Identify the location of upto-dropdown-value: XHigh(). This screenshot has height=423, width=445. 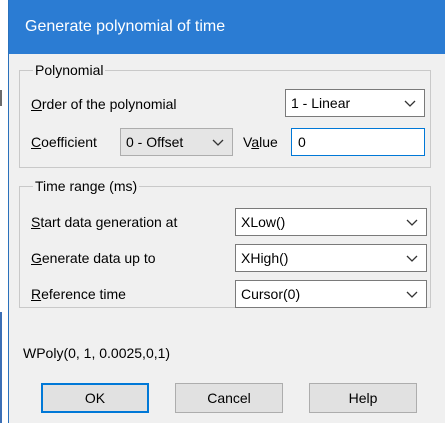
(265, 258).